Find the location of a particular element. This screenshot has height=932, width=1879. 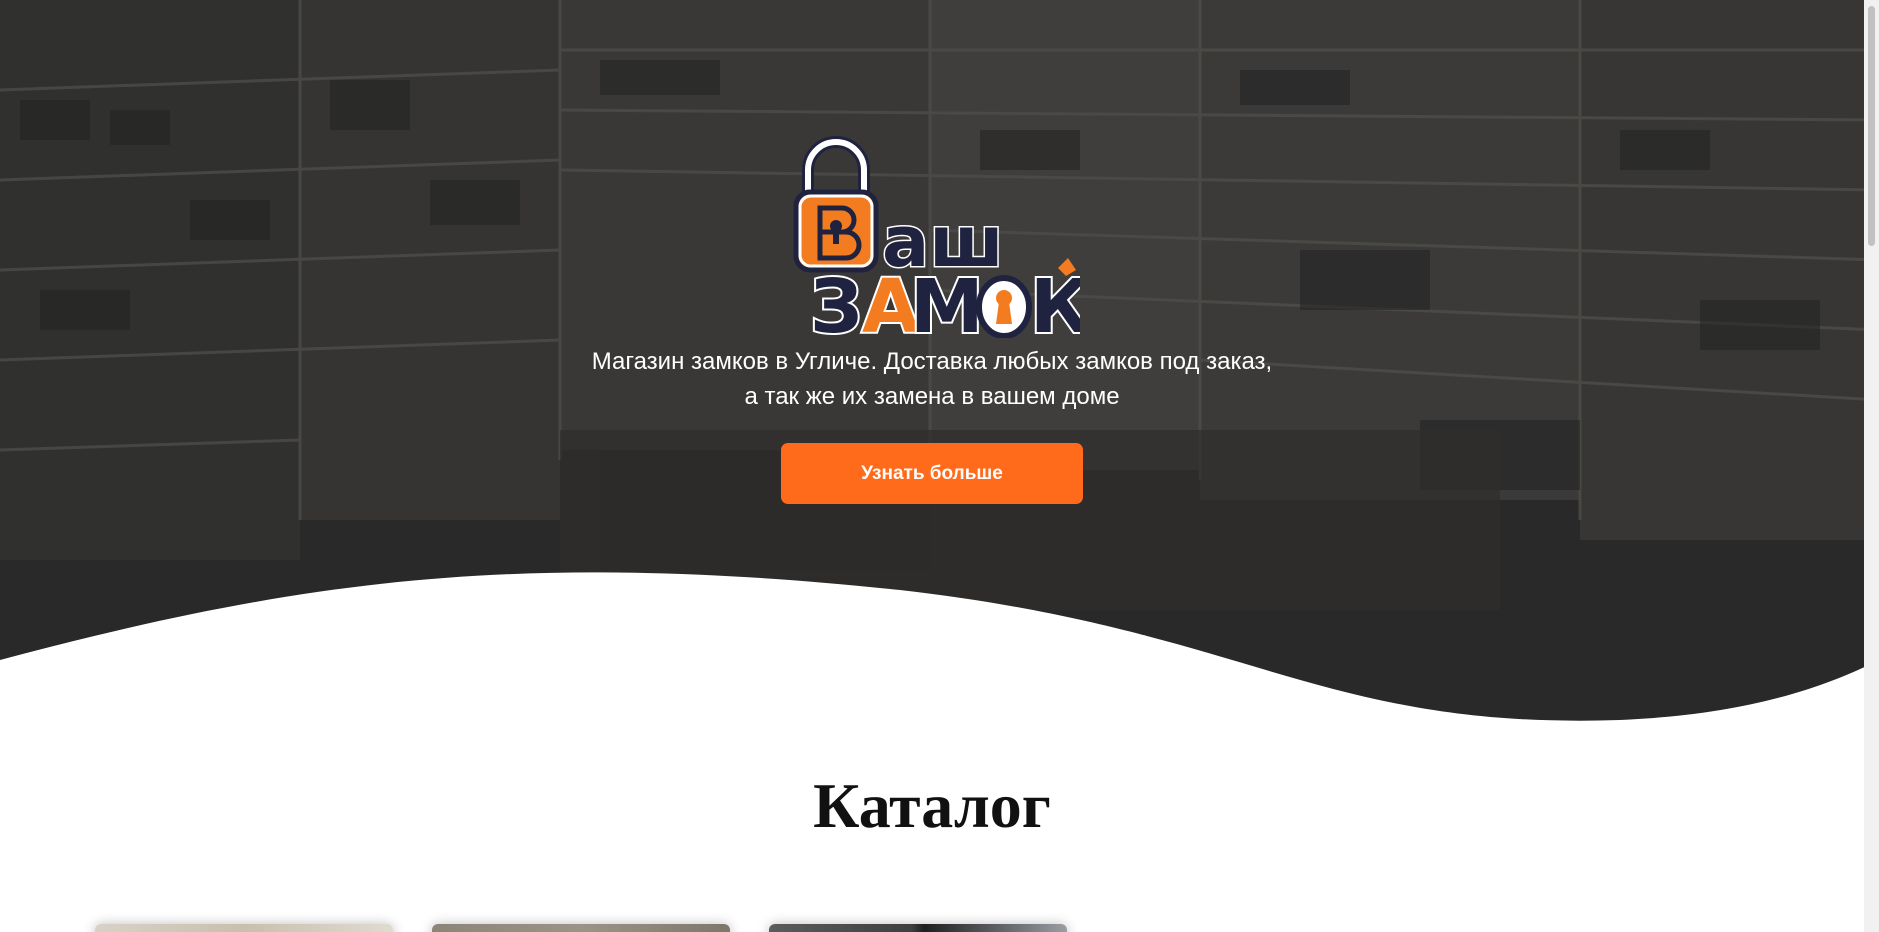

vash-zamok-logo: аш З А М К is located at coordinates (936, 237).